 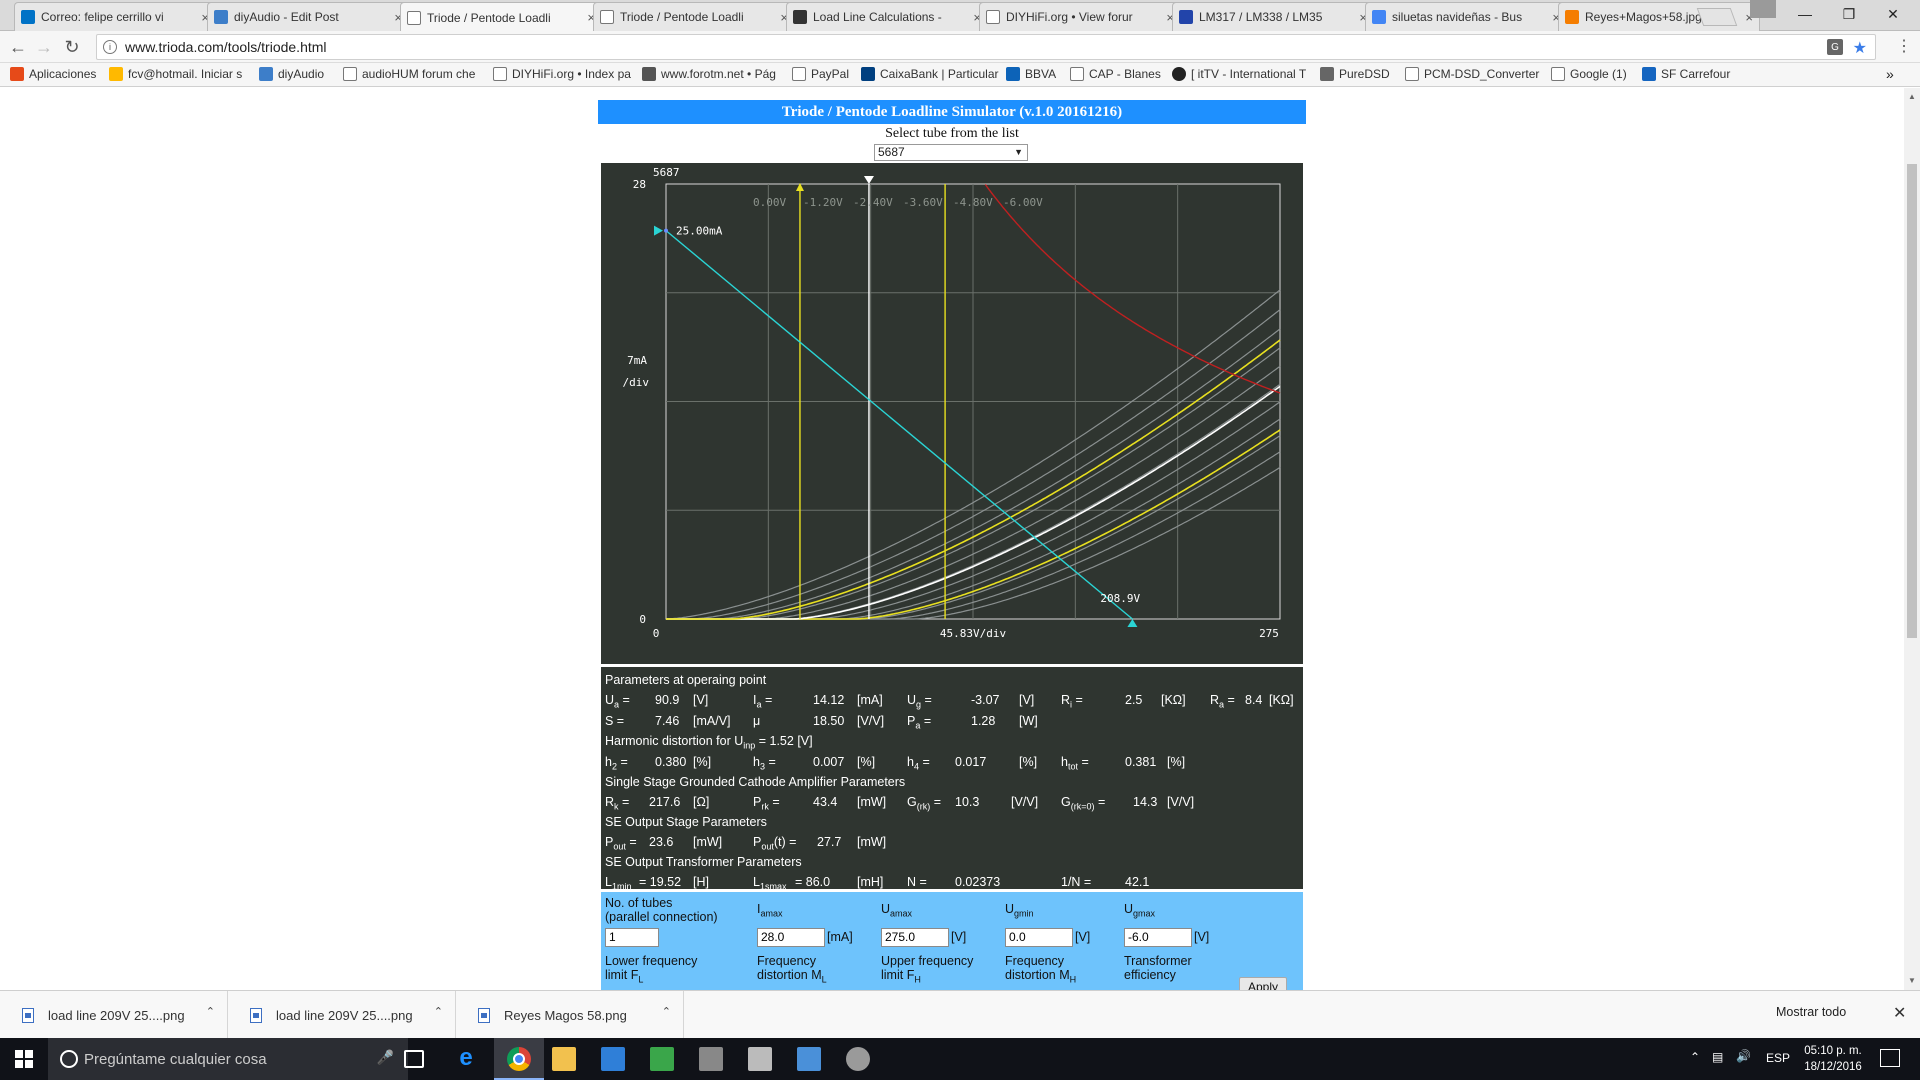 I want to click on show-all-downloads-button: Mostrar todo, so click(x=1811, y=1012).